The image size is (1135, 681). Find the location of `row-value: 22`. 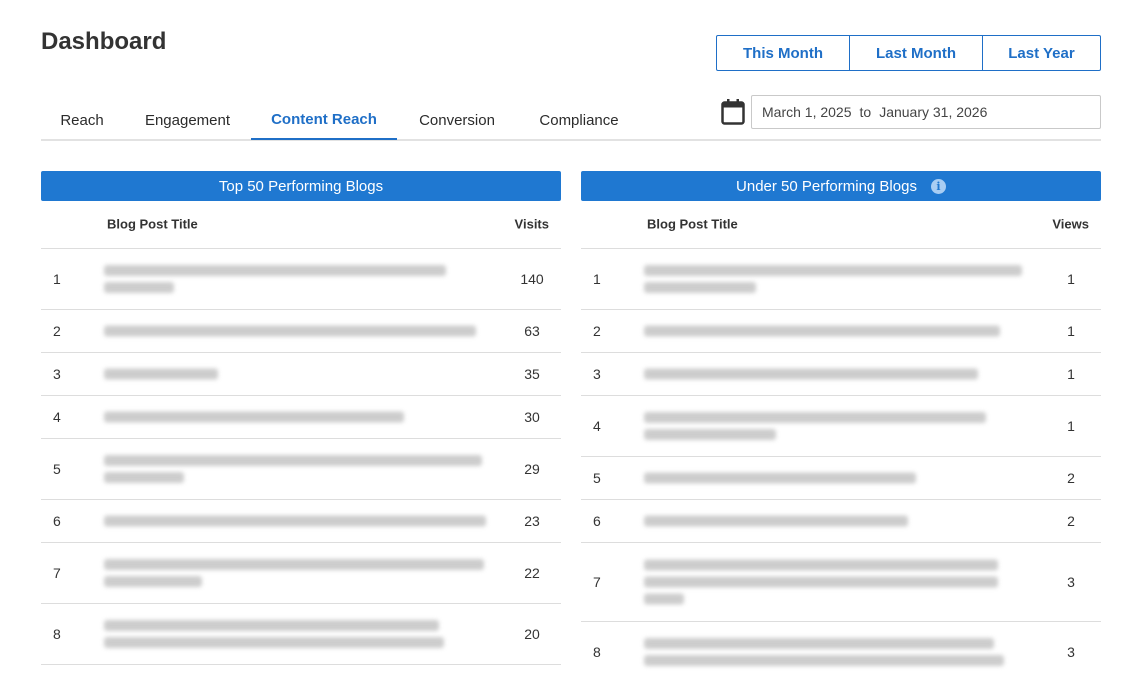

row-value: 22 is located at coordinates (532, 573).